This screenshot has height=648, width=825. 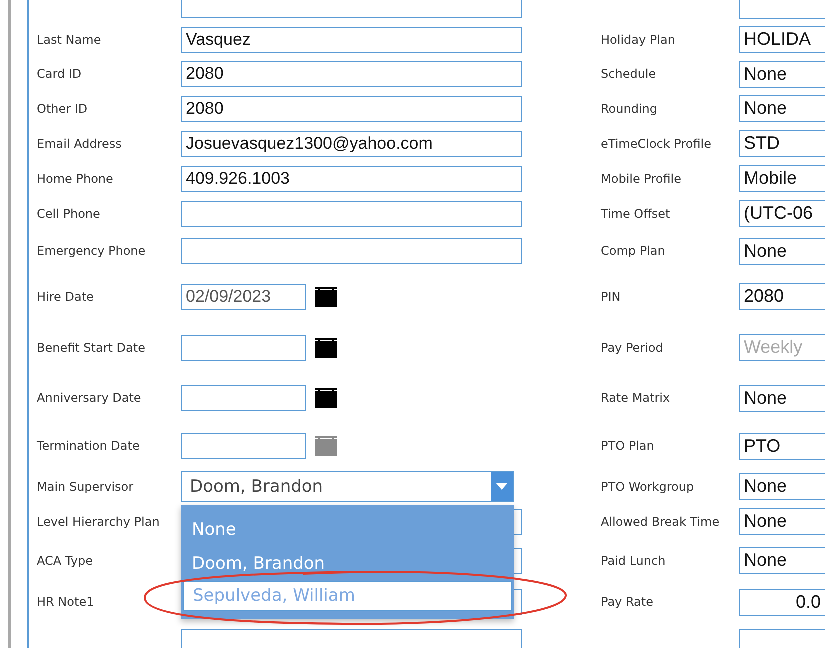 What do you see at coordinates (638, 39) in the screenshot?
I see `field-label: Holiday Plan` at bounding box center [638, 39].